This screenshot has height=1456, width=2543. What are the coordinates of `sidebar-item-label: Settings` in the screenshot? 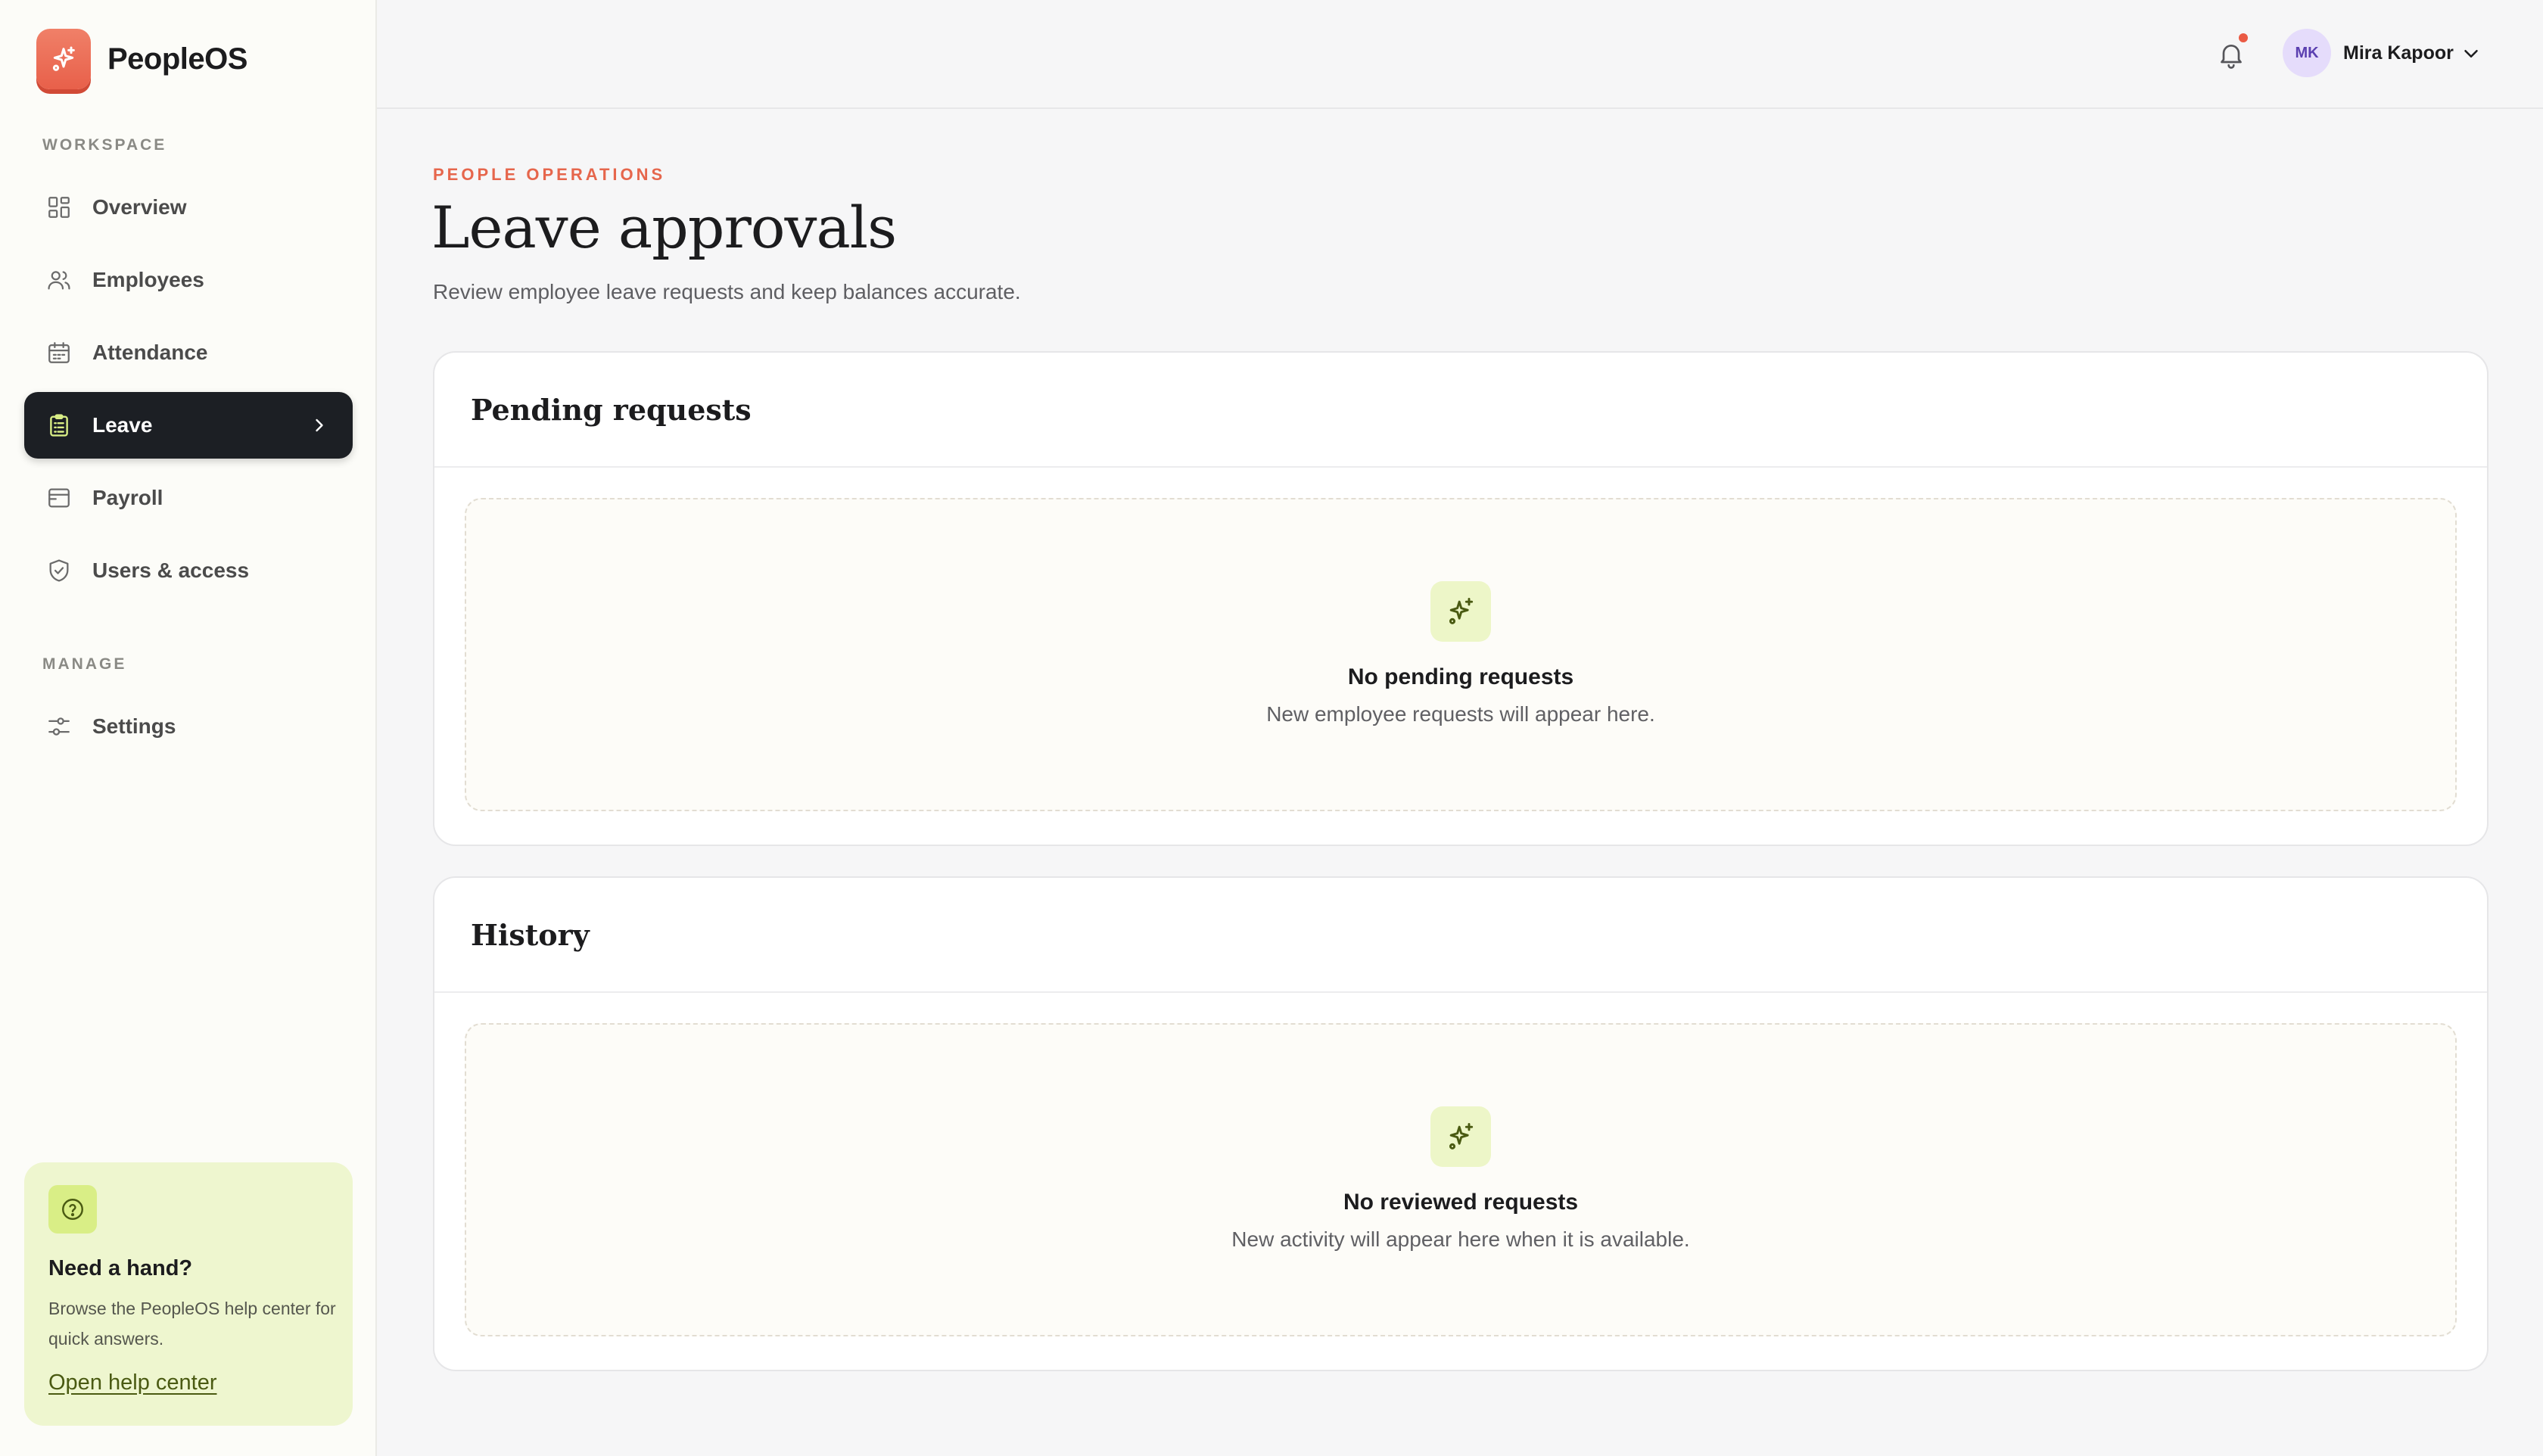 It's located at (134, 726).